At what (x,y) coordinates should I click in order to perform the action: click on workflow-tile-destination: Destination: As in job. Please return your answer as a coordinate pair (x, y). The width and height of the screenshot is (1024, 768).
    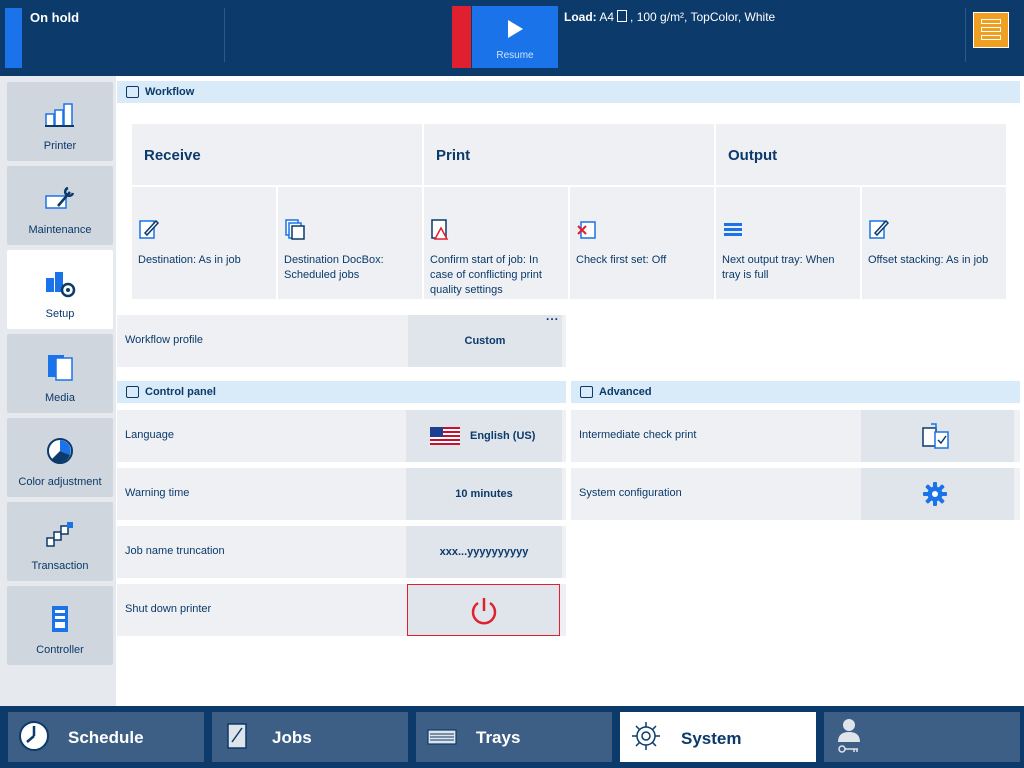
    Looking at the image, I should click on (204, 243).